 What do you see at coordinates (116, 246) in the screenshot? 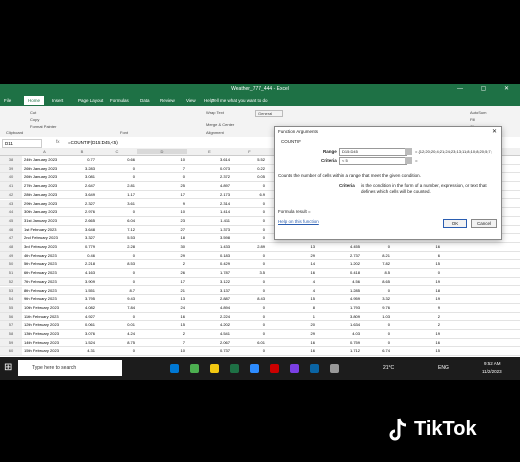
I see `cell: 2.28` at bounding box center [116, 246].